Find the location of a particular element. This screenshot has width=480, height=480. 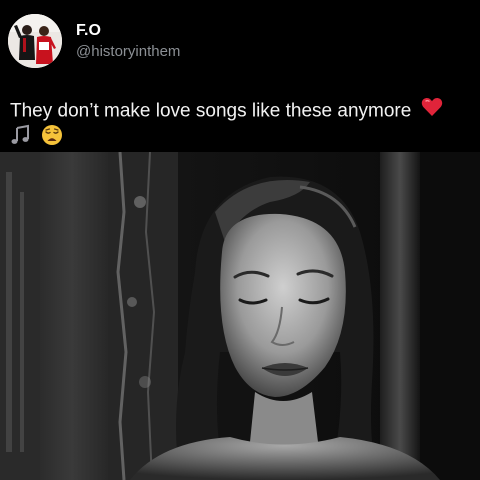

avatar-photo is located at coordinates (35, 41).